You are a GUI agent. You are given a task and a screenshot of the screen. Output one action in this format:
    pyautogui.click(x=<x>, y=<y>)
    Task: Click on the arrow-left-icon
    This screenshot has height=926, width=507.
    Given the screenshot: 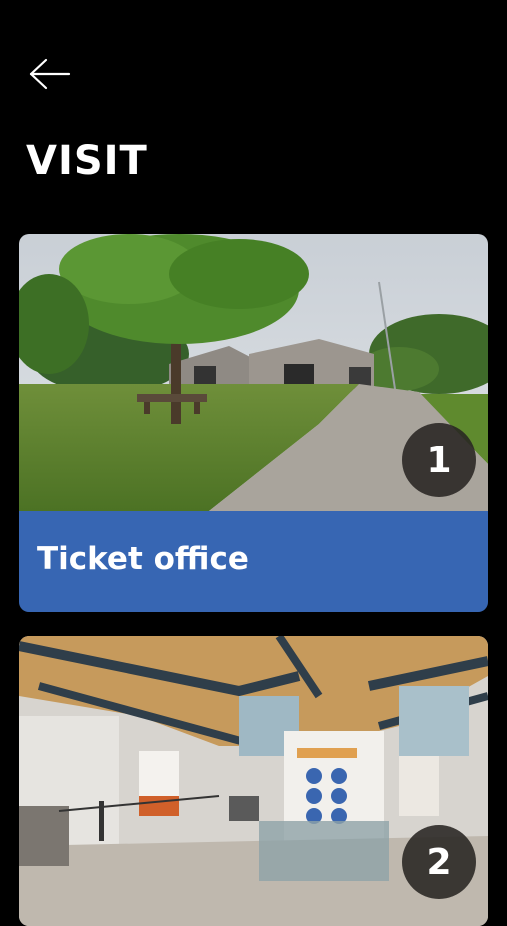 What is the action you would take?
    pyautogui.click(x=50, y=74)
    